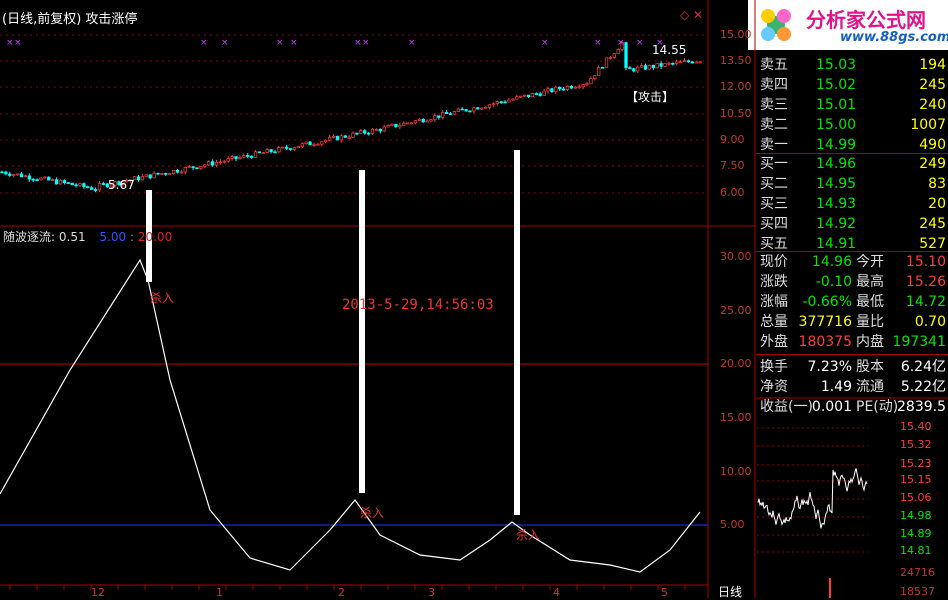 This screenshot has height=600, width=948. Describe the element at coordinates (916, 497) in the screenshot. I see `minute-axis-label: 15.06` at that location.